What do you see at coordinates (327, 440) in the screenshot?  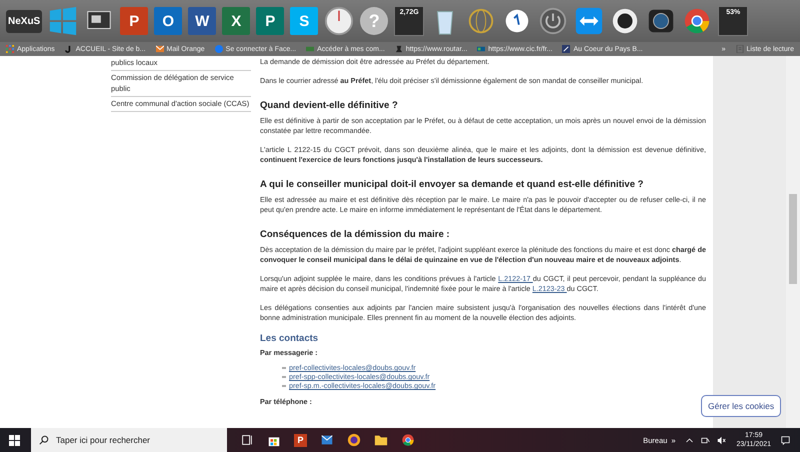 I see `mail-icon` at bounding box center [327, 440].